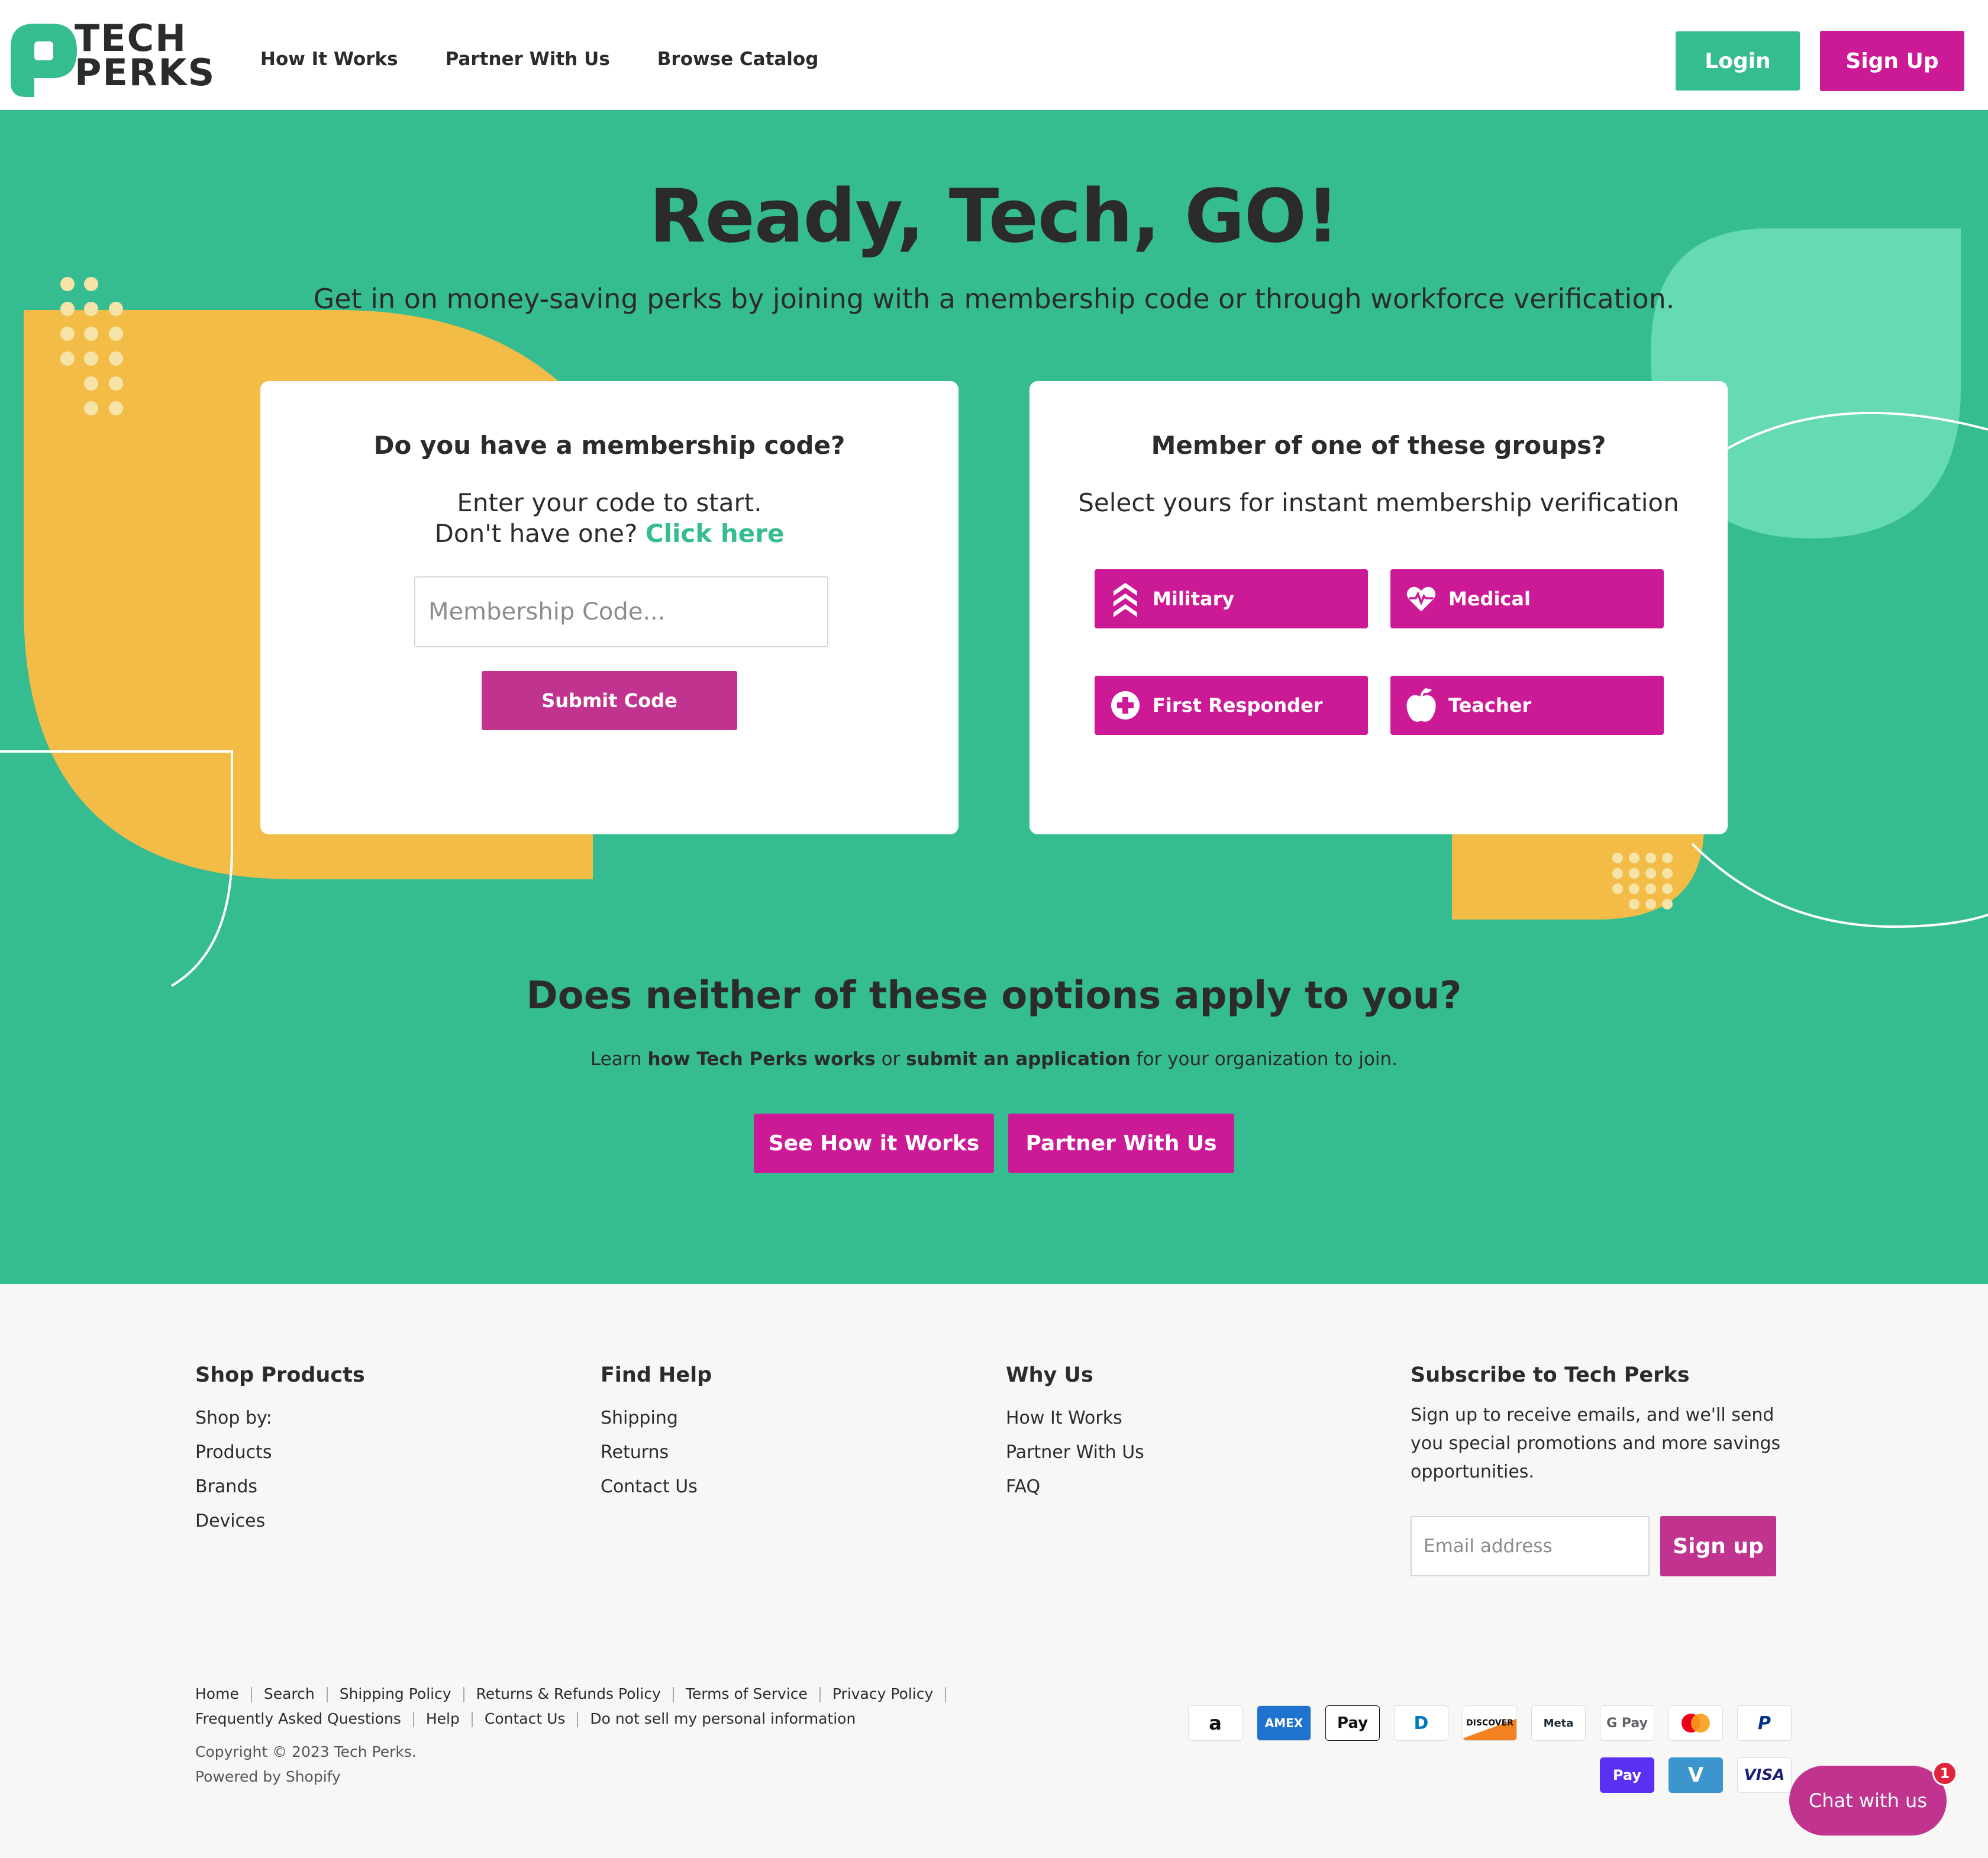  I want to click on discover-icon: DISCOVER, so click(1490, 1723).